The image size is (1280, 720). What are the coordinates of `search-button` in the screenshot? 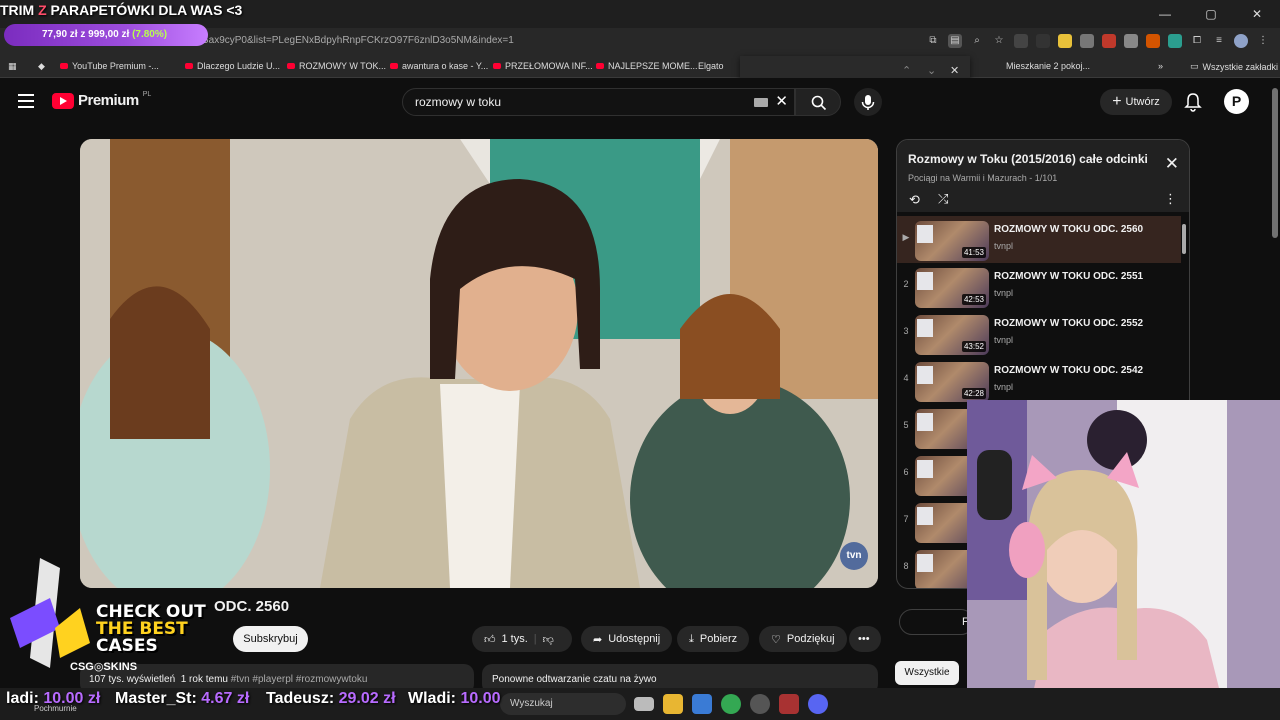 It's located at (818, 102).